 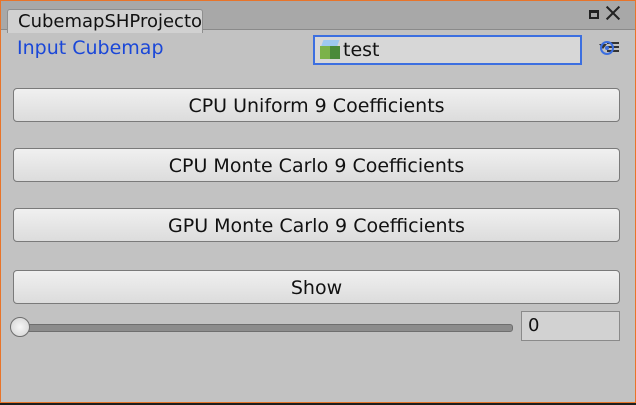 I want to click on input-cubemap-label: Input Cubemap, so click(x=90, y=48).